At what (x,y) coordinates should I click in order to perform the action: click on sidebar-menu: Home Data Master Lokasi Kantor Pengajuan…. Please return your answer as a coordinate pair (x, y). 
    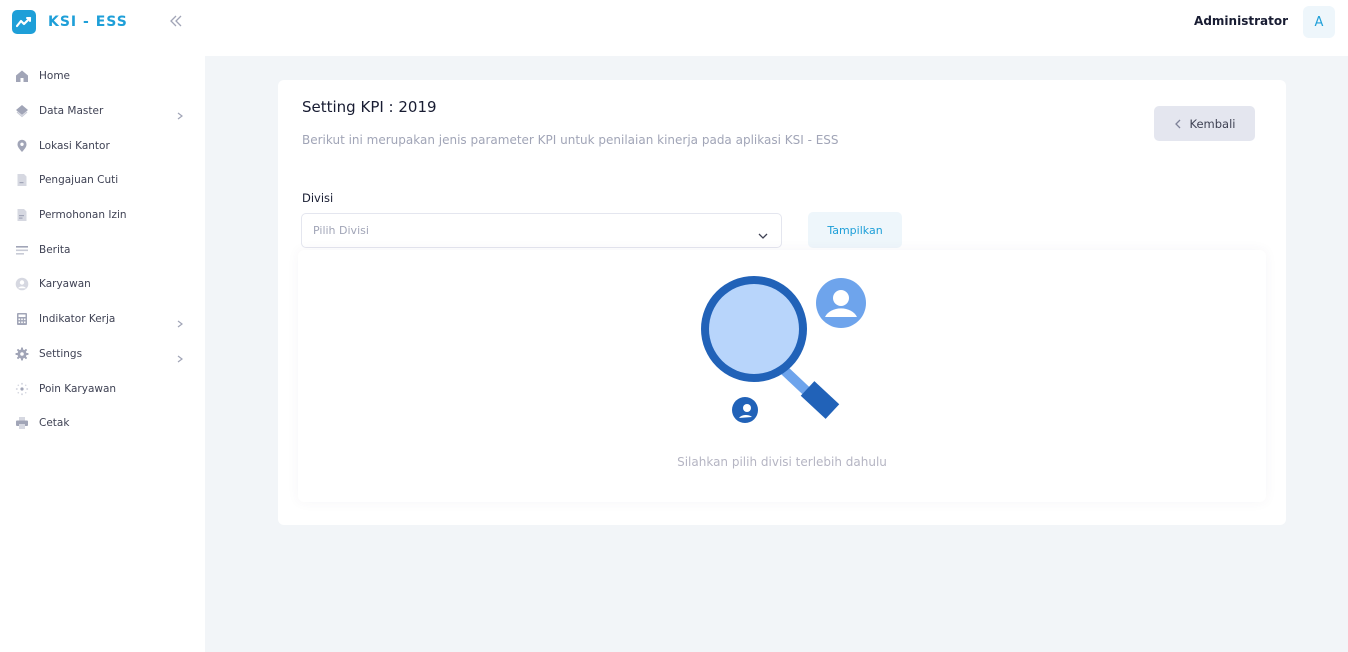
    Looking at the image, I should click on (102, 250).